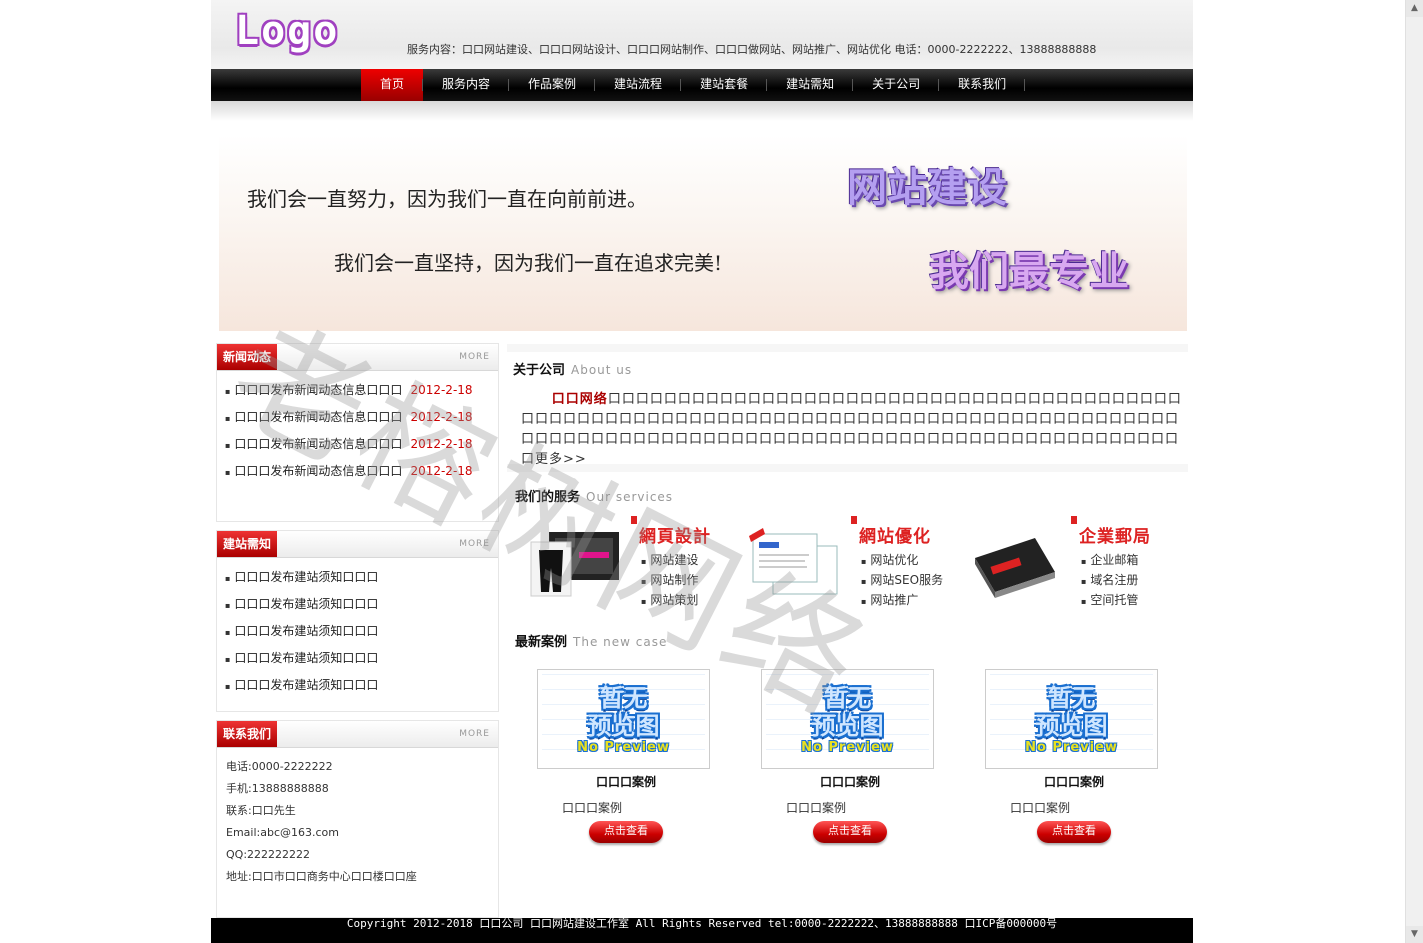 This screenshot has height=943, width=1423. Describe the element at coordinates (1058, 566) in the screenshot. I see `service-email: 企業郵局 企业邮箱 域名注册 空间托管` at that location.